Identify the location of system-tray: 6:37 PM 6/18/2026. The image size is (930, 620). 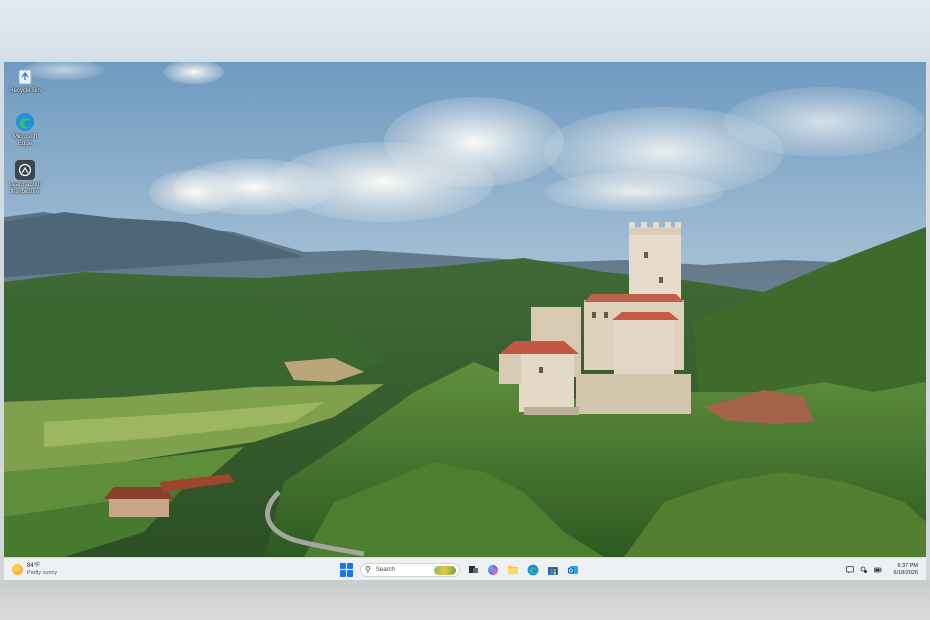
(881, 569).